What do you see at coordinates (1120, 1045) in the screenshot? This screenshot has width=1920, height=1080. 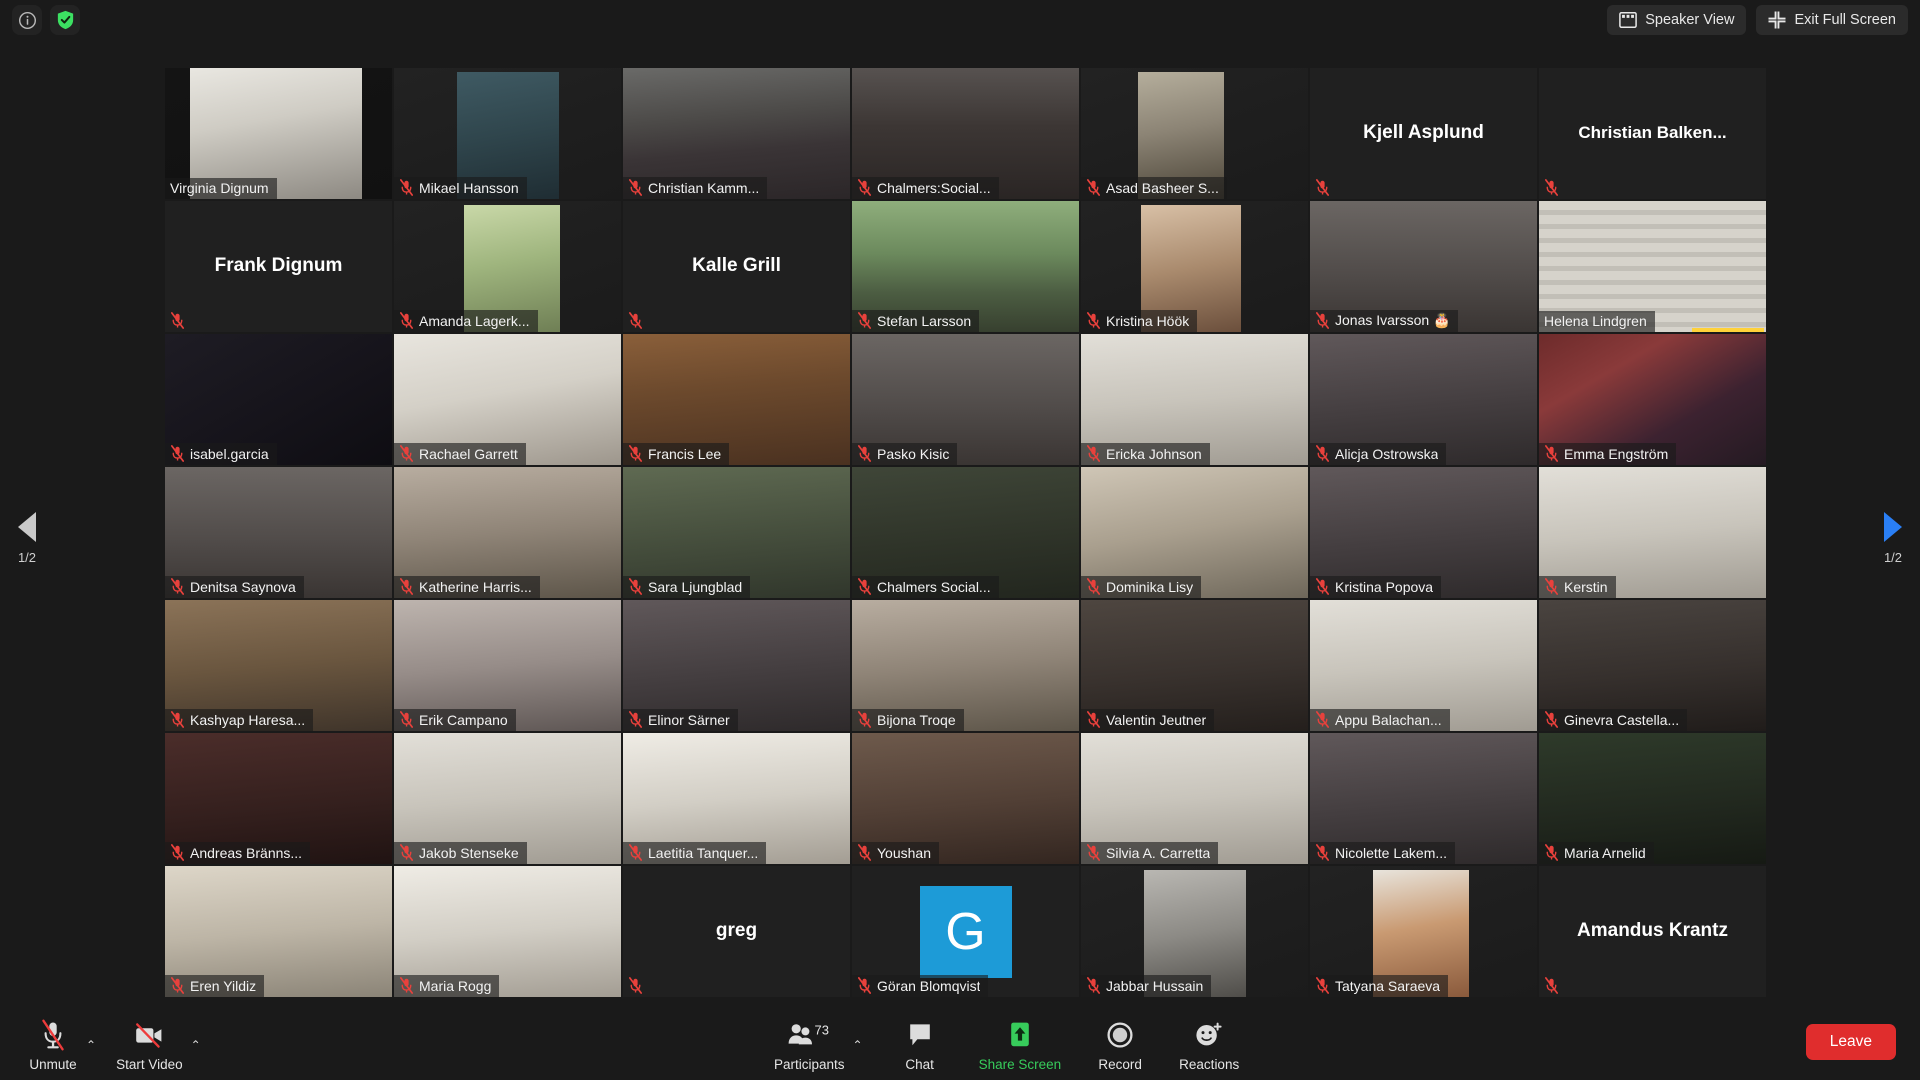 I see `record-button: Record` at bounding box center [1120, 1045].